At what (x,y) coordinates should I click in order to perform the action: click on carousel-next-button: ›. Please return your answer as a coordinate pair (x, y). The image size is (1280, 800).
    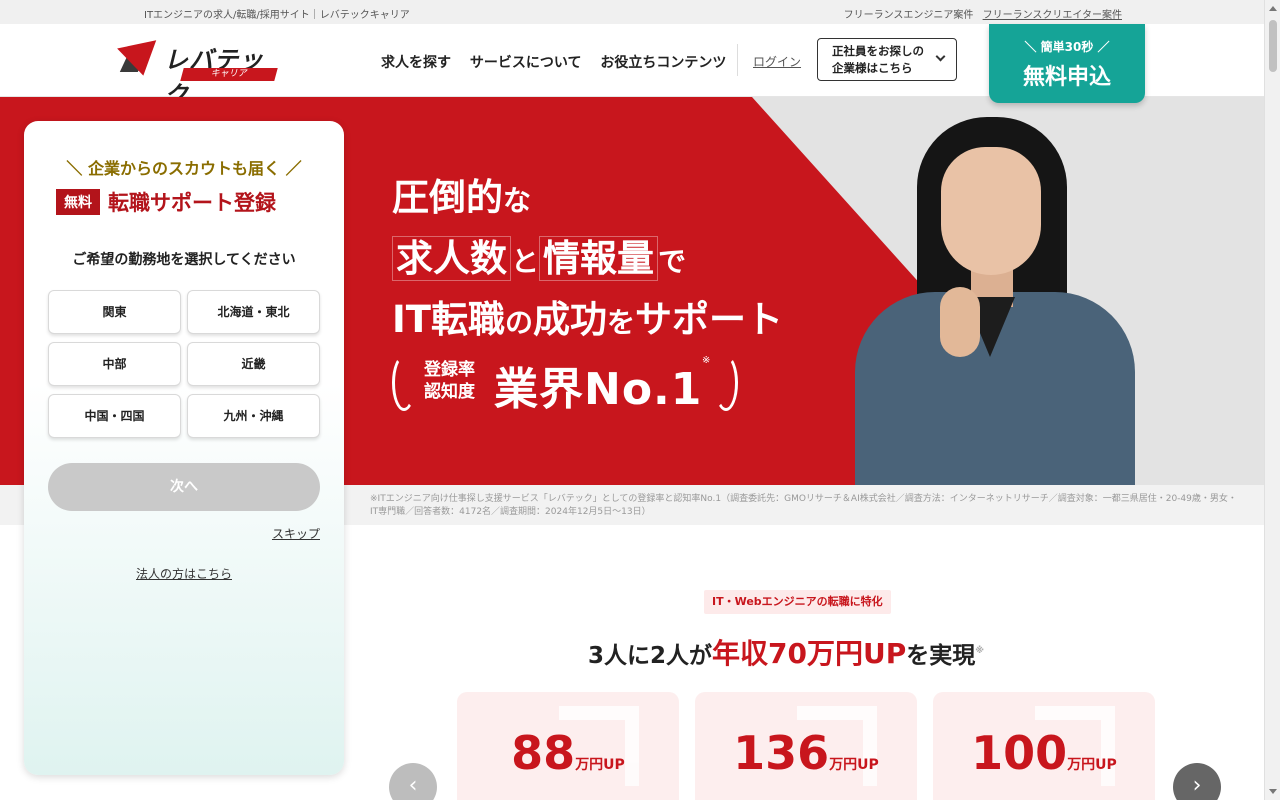
    Looking at the image, I should click on (1197, 781).